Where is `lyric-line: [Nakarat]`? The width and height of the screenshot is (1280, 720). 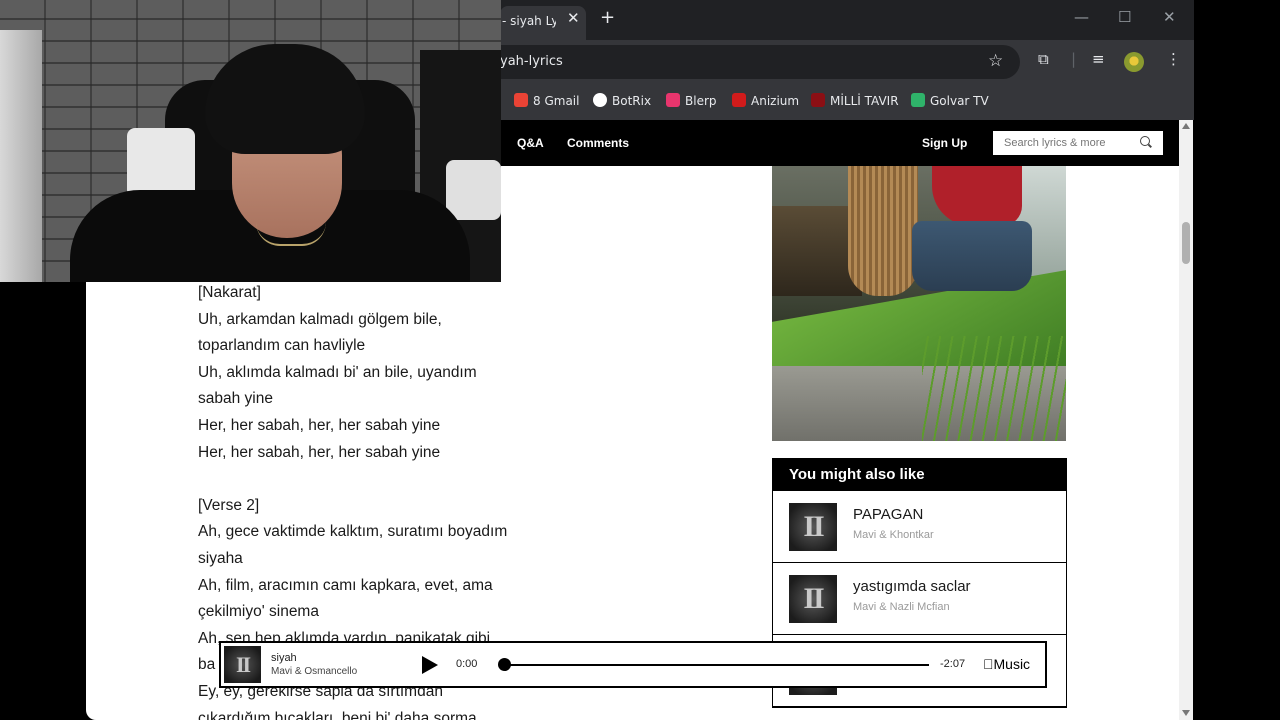 lyric-line: [Nakarat] is located at coordinates (229, 292).